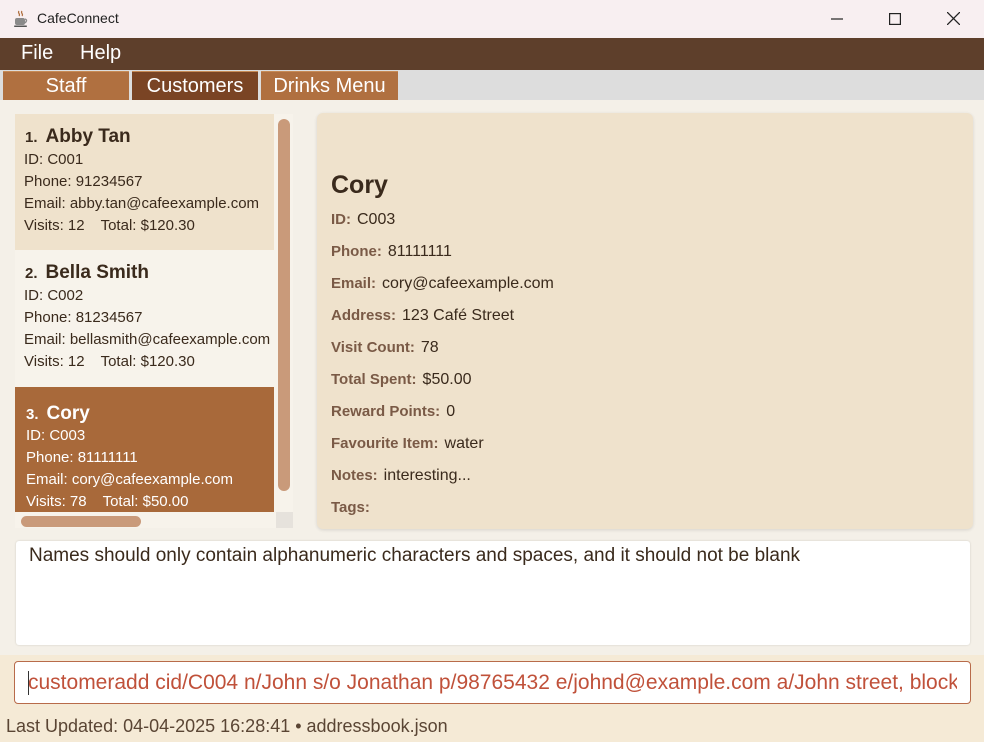 This screenshot has width=984, height=742. I want to click on maximize-icon, so click(895, 19).